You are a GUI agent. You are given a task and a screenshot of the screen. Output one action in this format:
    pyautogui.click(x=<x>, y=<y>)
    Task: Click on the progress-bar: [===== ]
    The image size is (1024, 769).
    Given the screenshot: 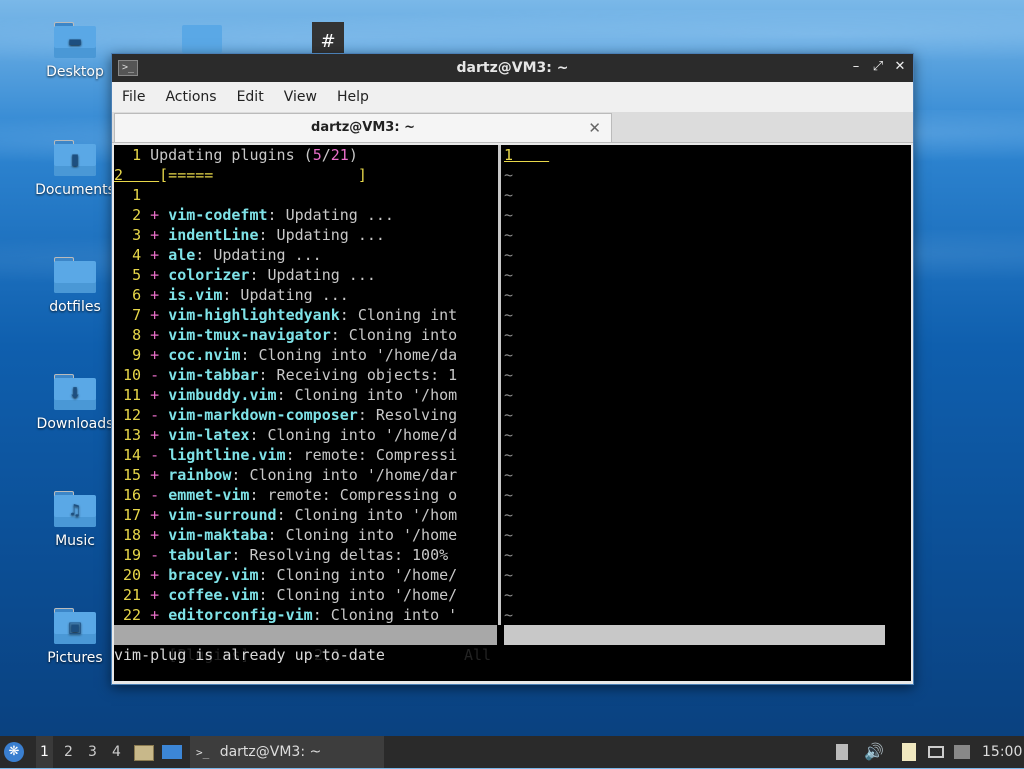 What is the action you would take?
    pyautogui.click(x=263, y=175)
    